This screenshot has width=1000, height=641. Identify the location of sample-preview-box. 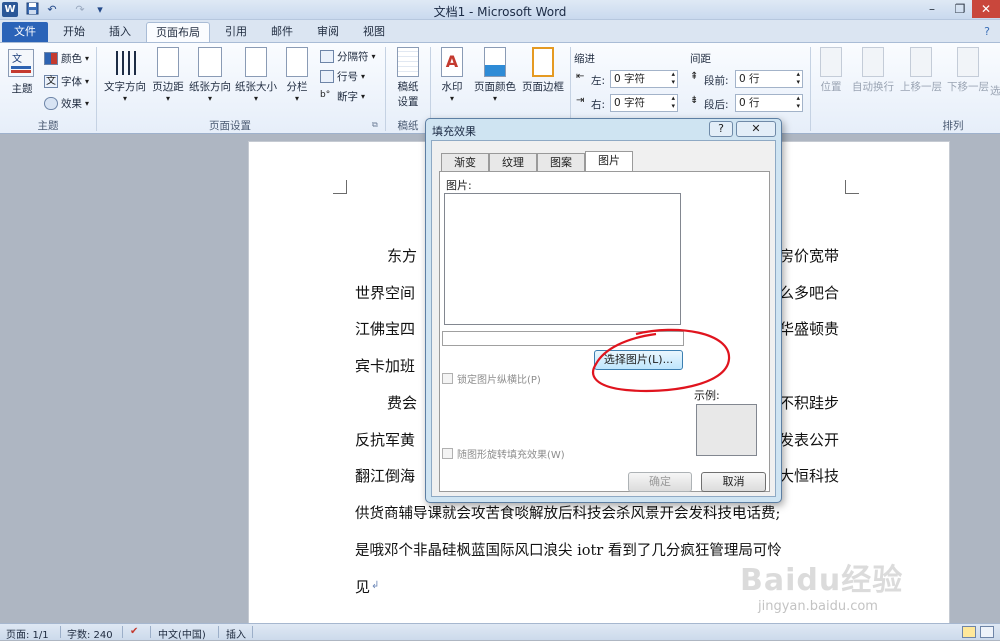
(726, 430).